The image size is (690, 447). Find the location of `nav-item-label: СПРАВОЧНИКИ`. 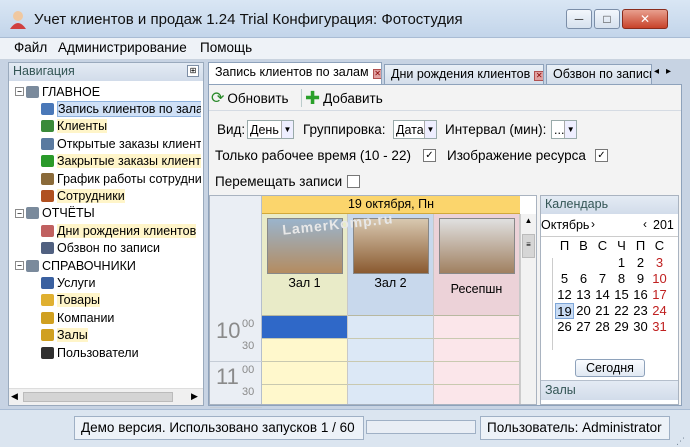

nav-item-label: СПРАВОЧНИКИ is located at coordinates (89, 265).